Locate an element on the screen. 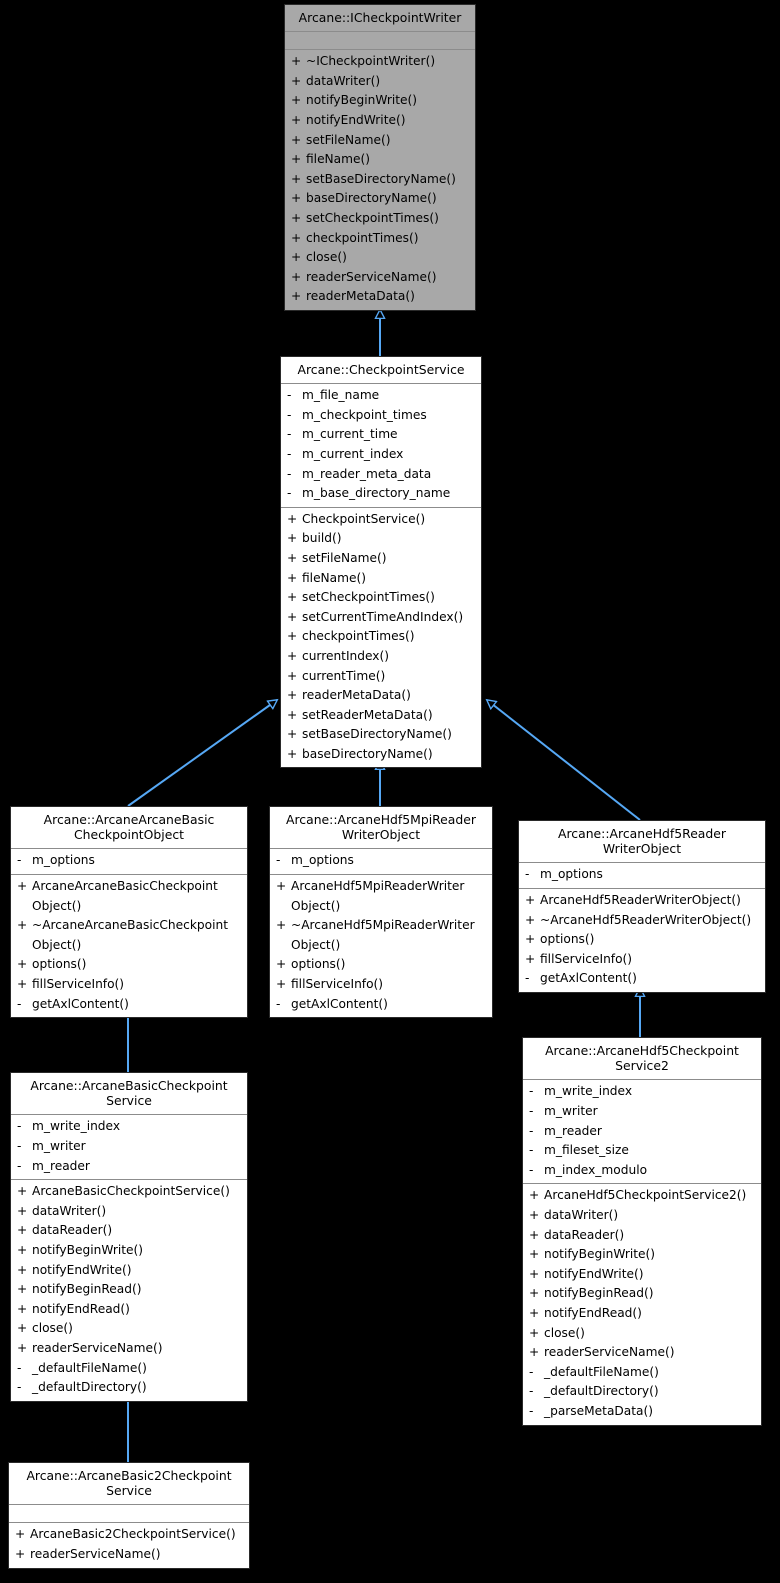  member-name: setFileName() is located at coordinates (344, 557).